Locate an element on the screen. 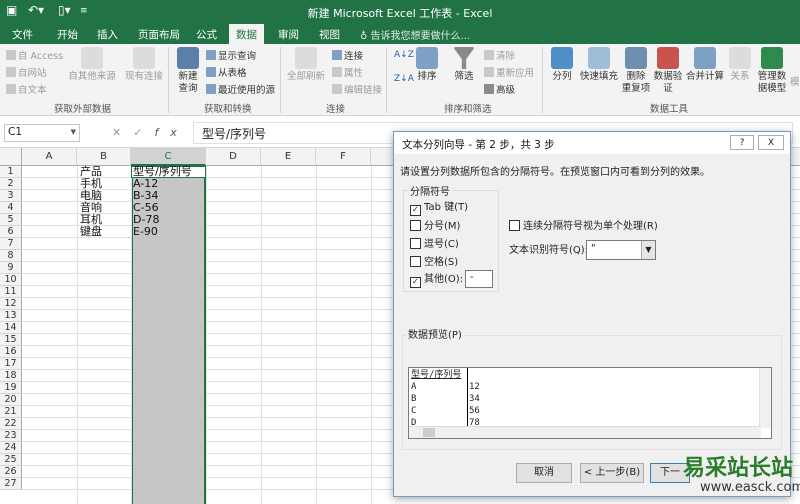  from-other-sources-button: 自其他来源 is located at coordinates (92, 65).